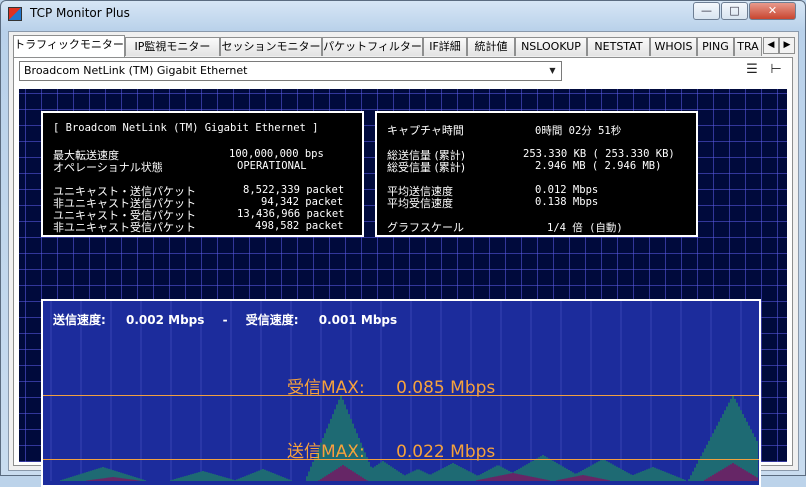 Image resolution: width=806 pixels, height=487 pixels. Describe the element at coordinates (567, 190) in the screenshot. I see `avg-send-value: 0.012 Mbps` at that location.